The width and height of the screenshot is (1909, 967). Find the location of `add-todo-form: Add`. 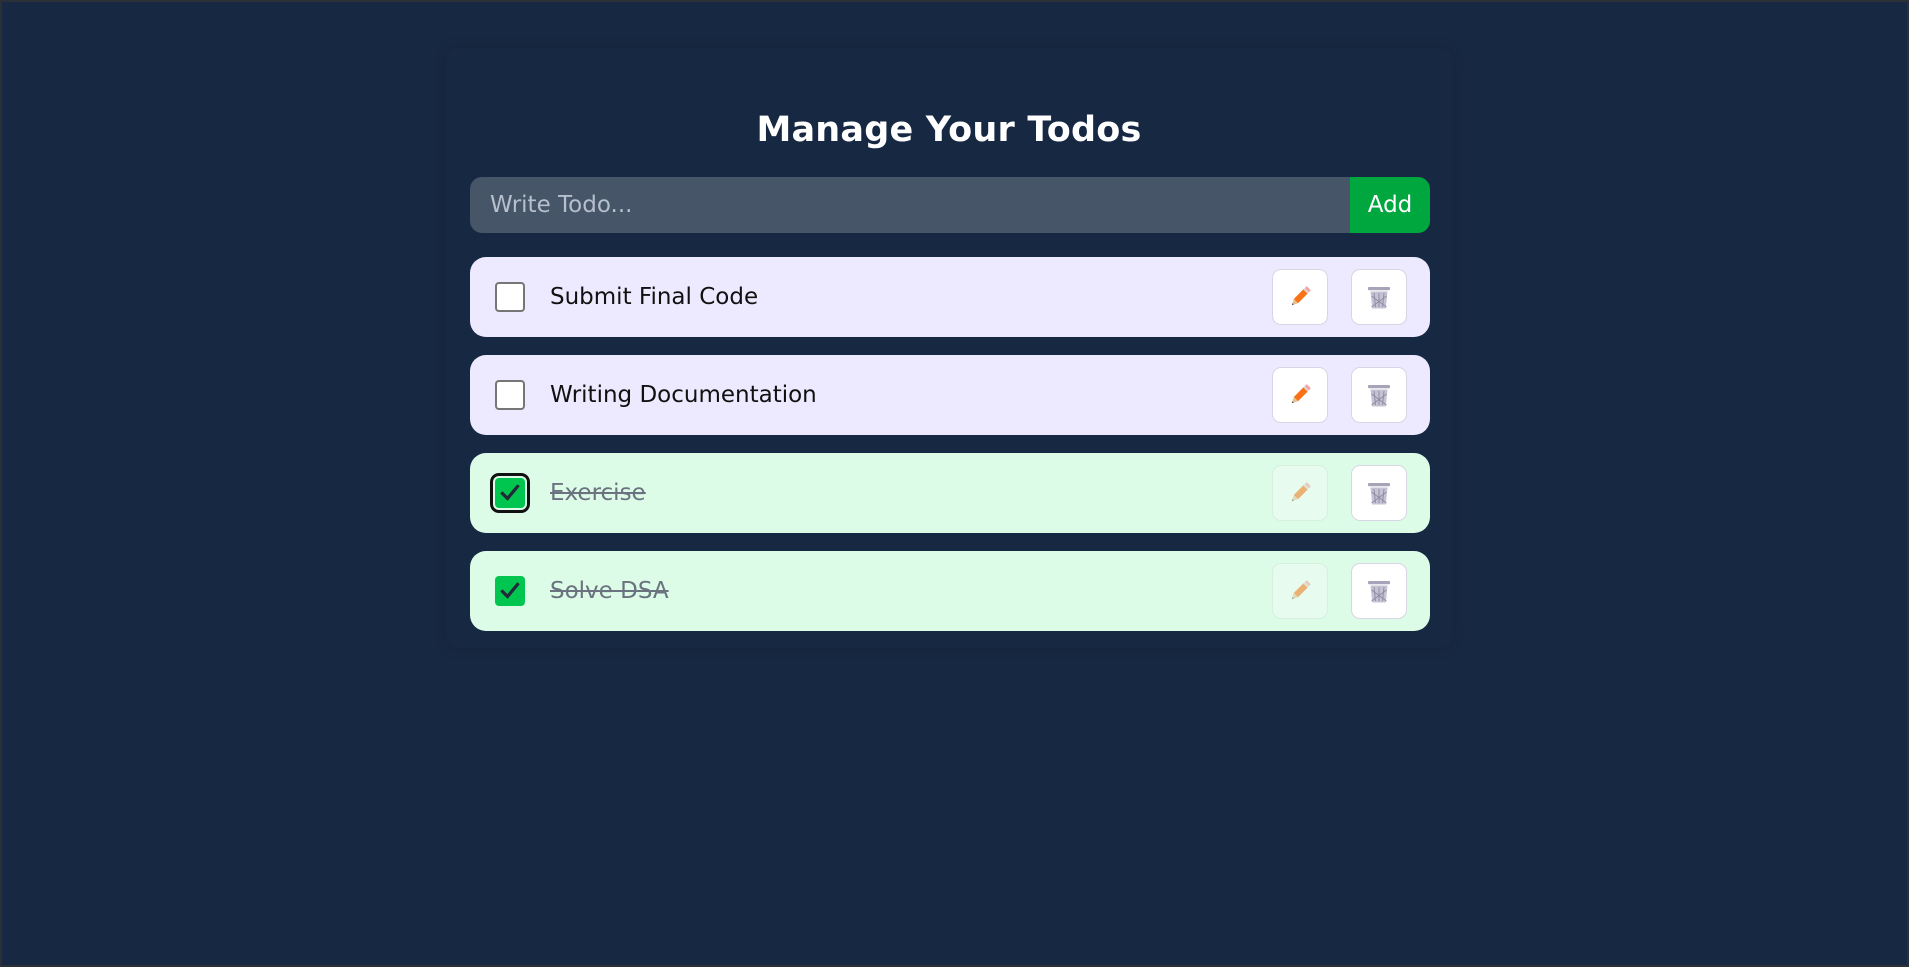

add-todo-form: Add is located at coordinates (950, 205).